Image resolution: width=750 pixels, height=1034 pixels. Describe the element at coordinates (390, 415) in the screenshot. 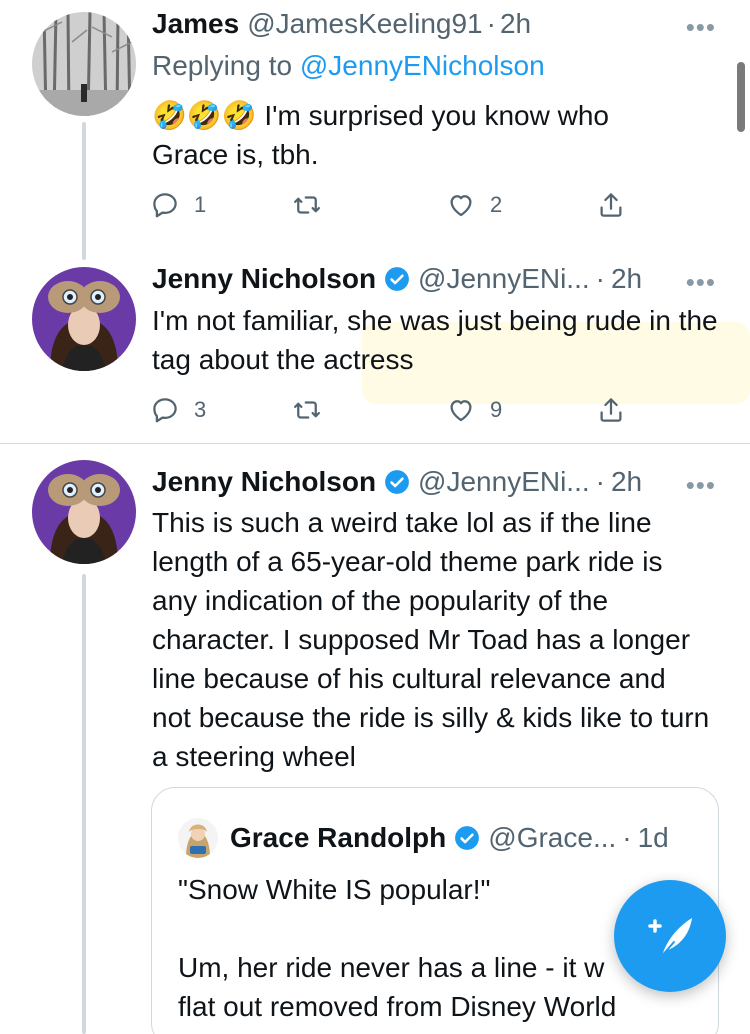

I see `tweet-actions: 3 9` at that location.